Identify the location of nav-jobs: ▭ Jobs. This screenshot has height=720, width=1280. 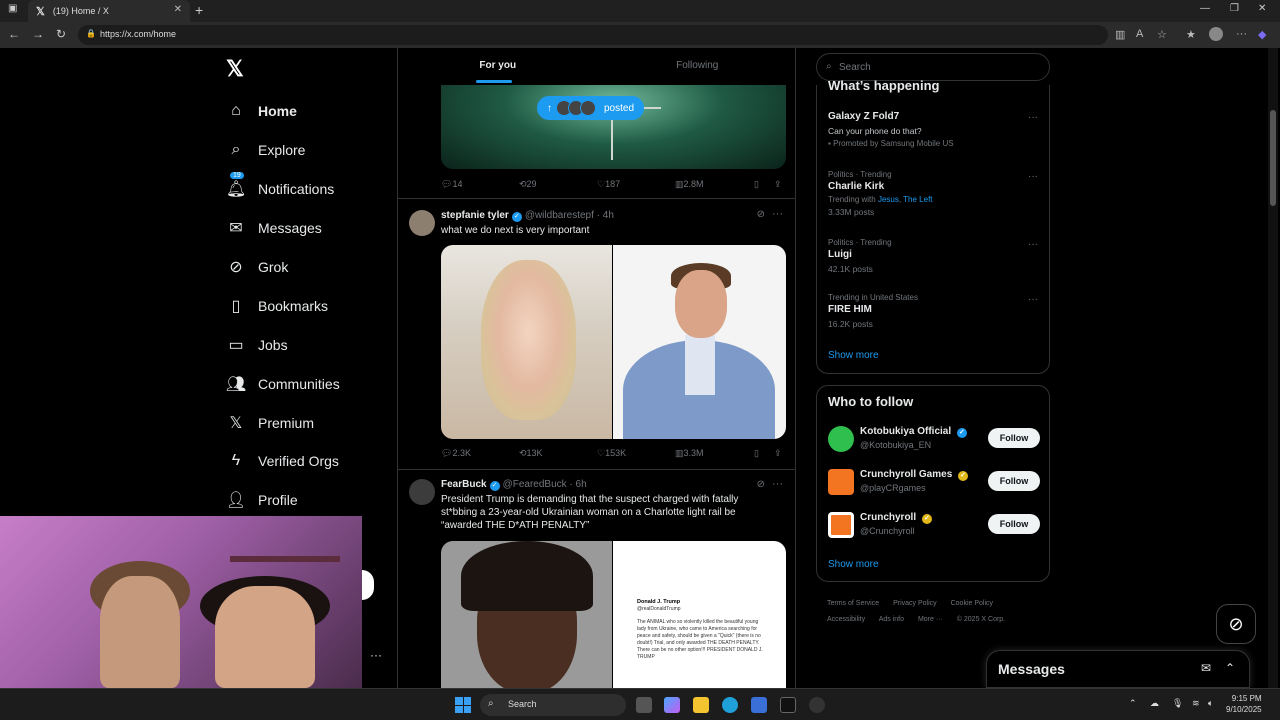
(283, 344).